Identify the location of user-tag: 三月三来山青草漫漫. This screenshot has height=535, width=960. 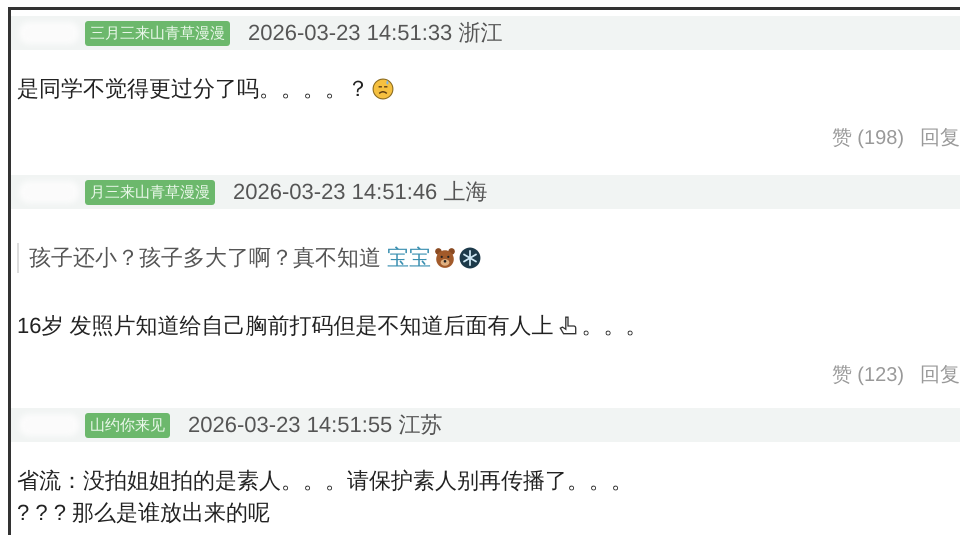
(157, 33).